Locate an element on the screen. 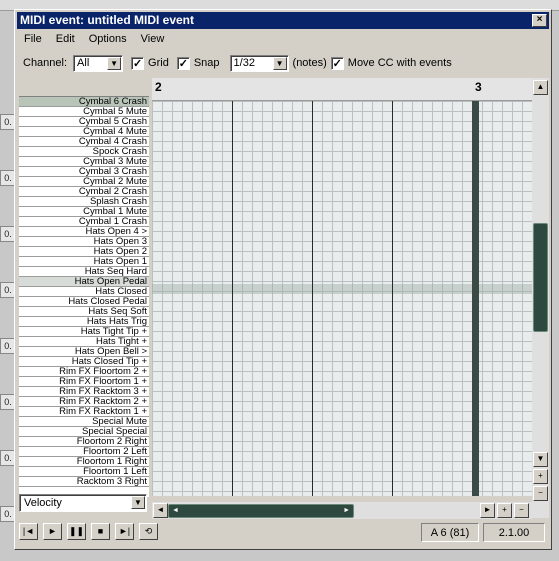 The height and width of the screenshot is (561, 559). position-status: 2.1.00 is located at coordinates (514, 532).